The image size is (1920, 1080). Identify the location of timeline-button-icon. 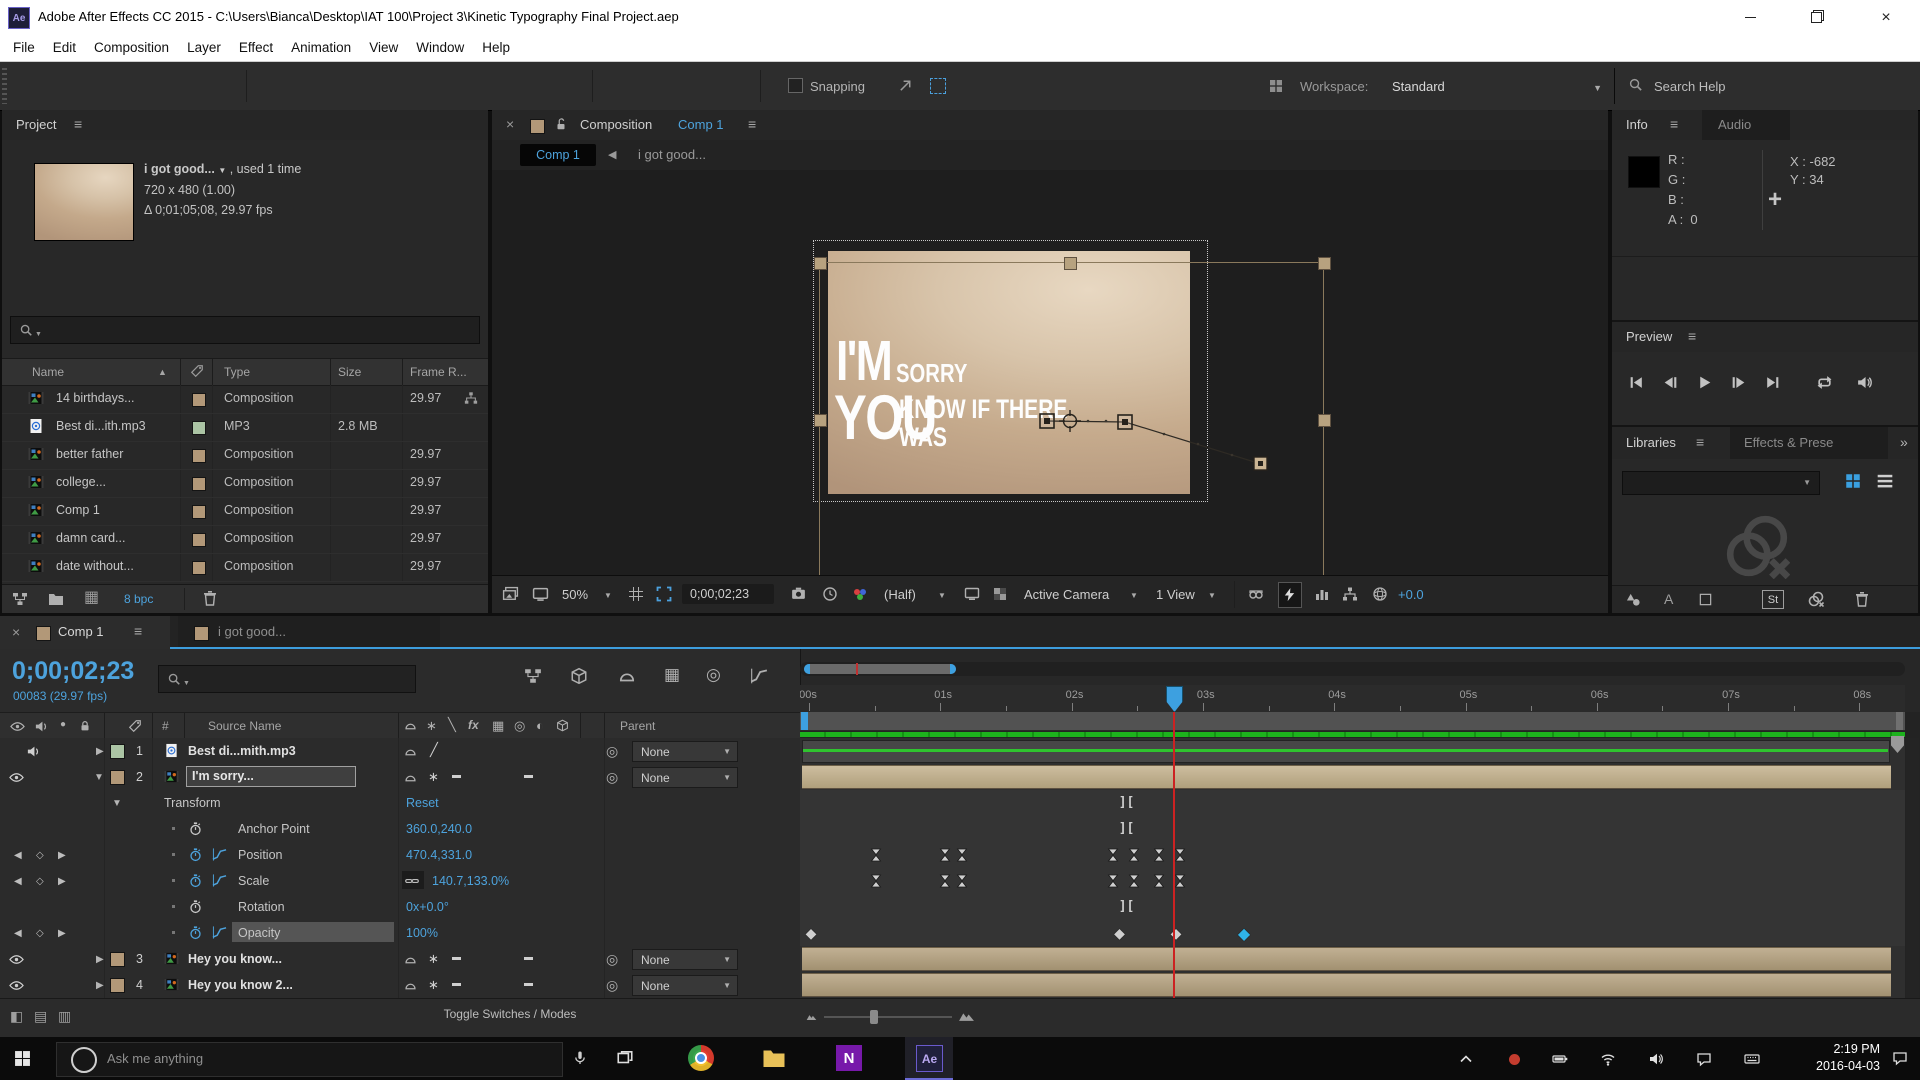
(1322, 594).